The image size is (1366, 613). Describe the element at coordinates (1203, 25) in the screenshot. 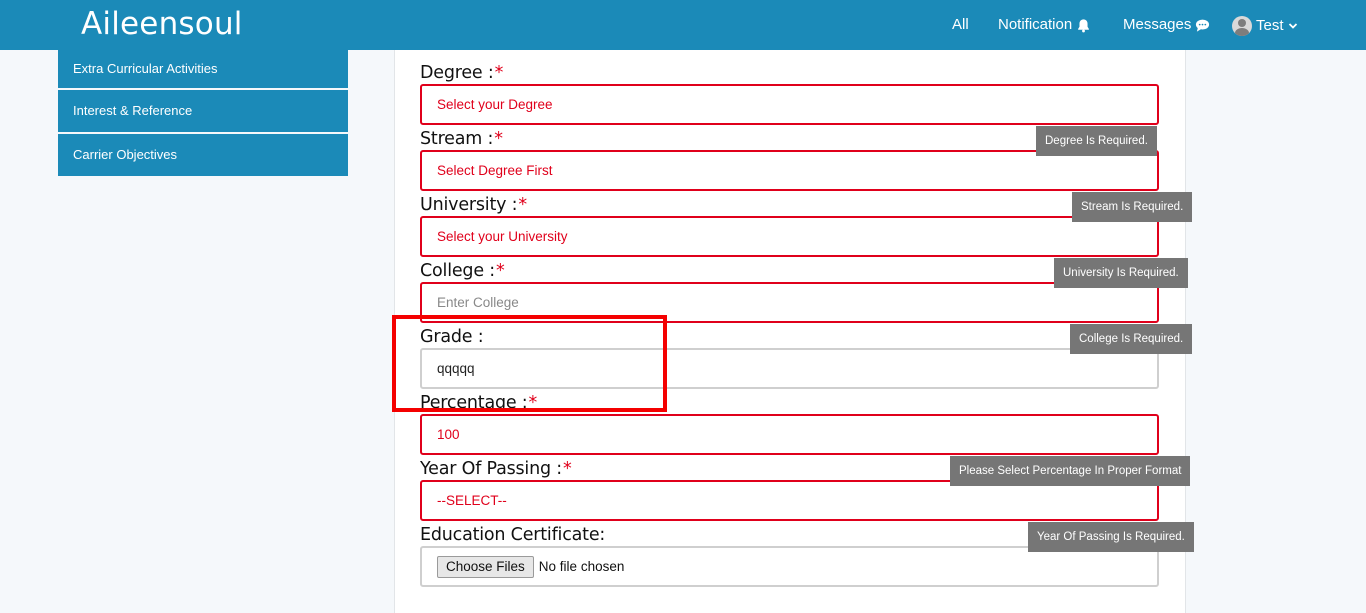

I see `chat-bubble-icon` at that location.